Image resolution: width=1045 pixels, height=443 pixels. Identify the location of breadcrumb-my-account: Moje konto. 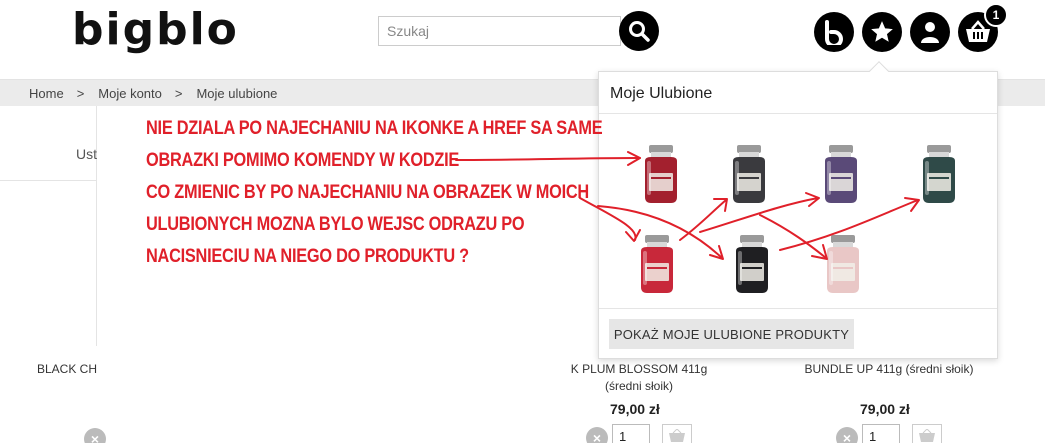
(130, 93).